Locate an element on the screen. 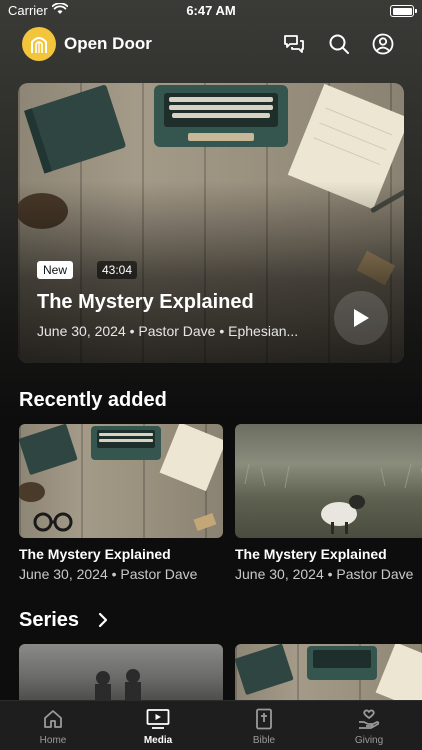  tab-bar: Home Media Bible Giving is located at coordinates (211, 725).